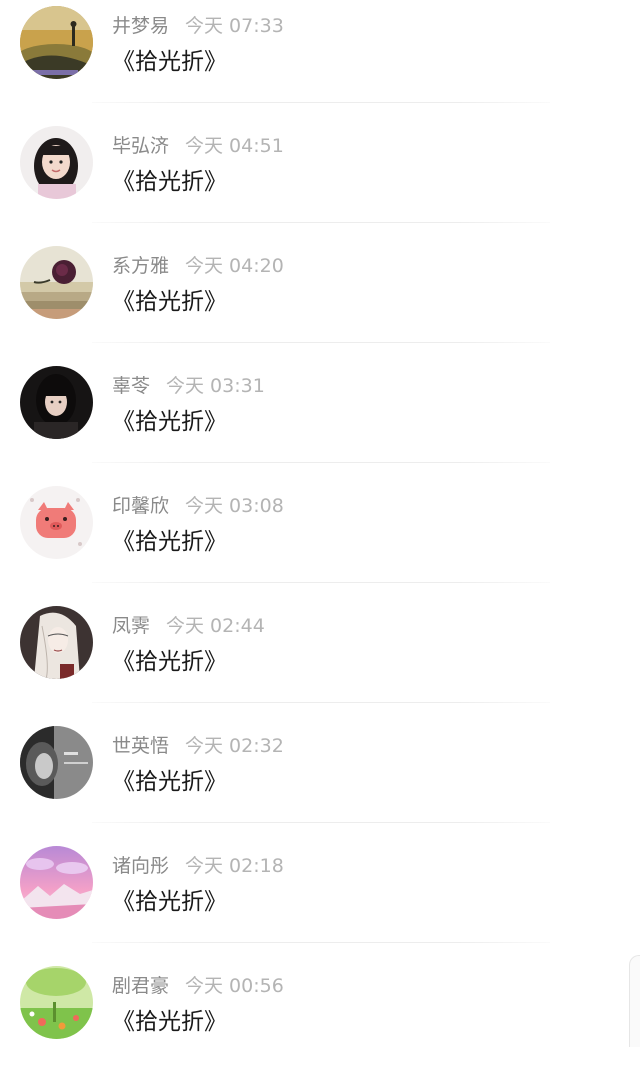  I want to click on comment-meta: 剧君豪 今天 00:56, so click(198, 986).